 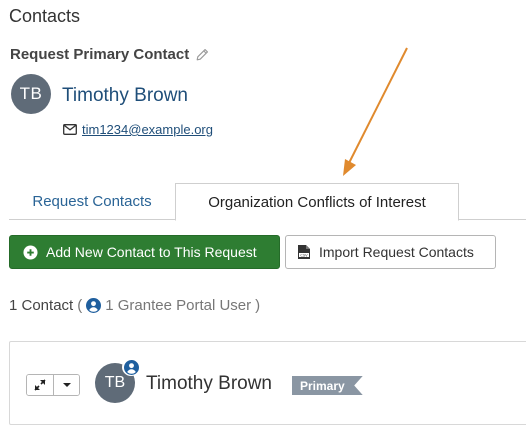 What do you see at coordinates (41, 305) in the screenshot?
I see `contact-count: 1 Contact` at bounding box center [41, 305].